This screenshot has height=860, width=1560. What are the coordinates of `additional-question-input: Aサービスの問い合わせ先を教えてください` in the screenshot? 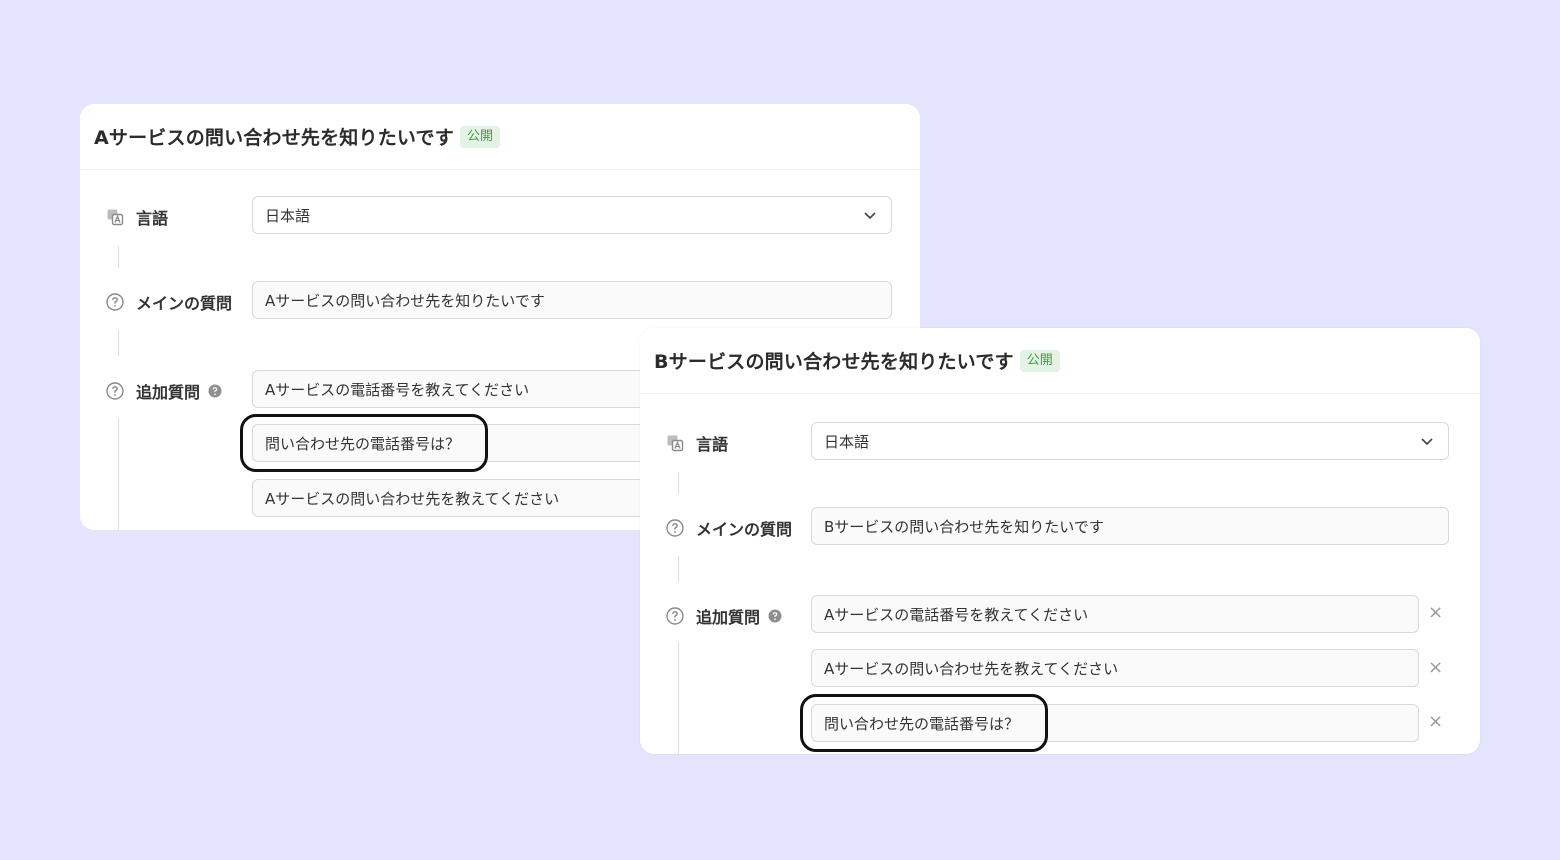 It's located at (1115, 668).